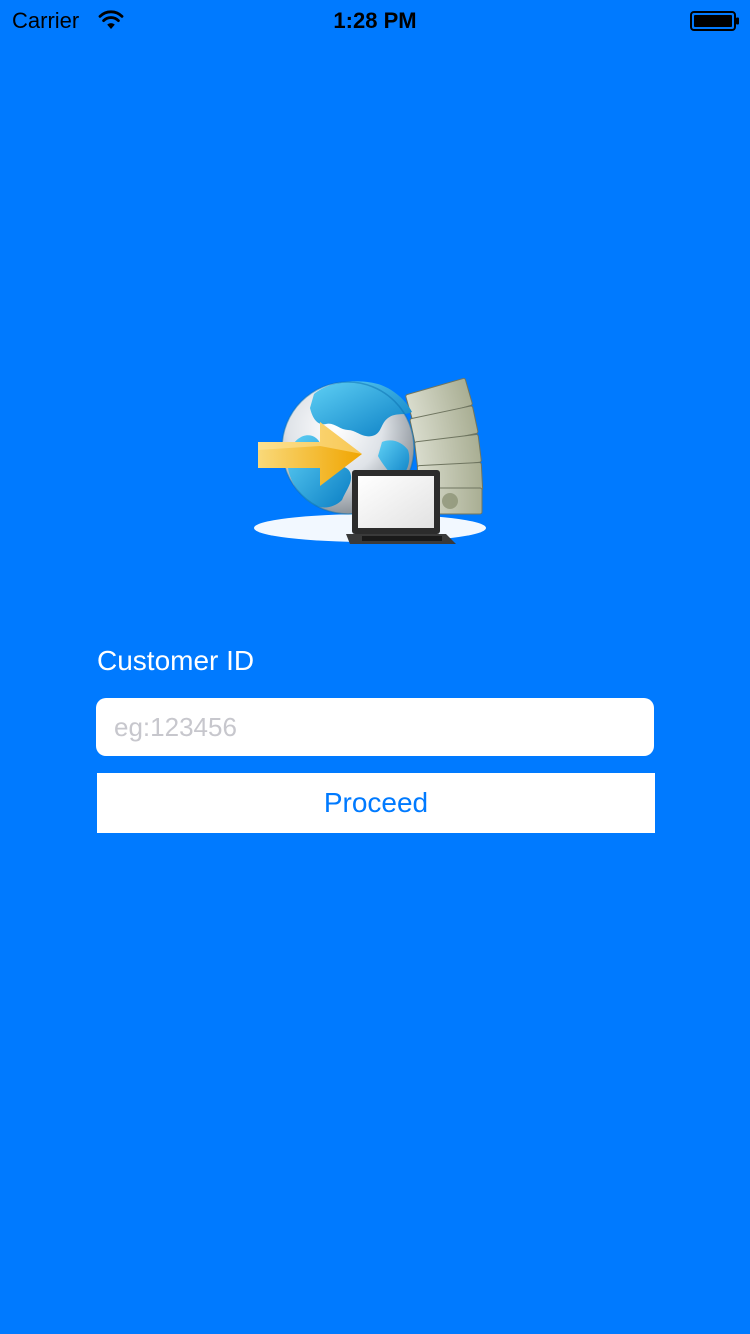  Describe the element at coordinates (376, 803) in the screenshot. I see `proceed-button: Proceed` at that location.